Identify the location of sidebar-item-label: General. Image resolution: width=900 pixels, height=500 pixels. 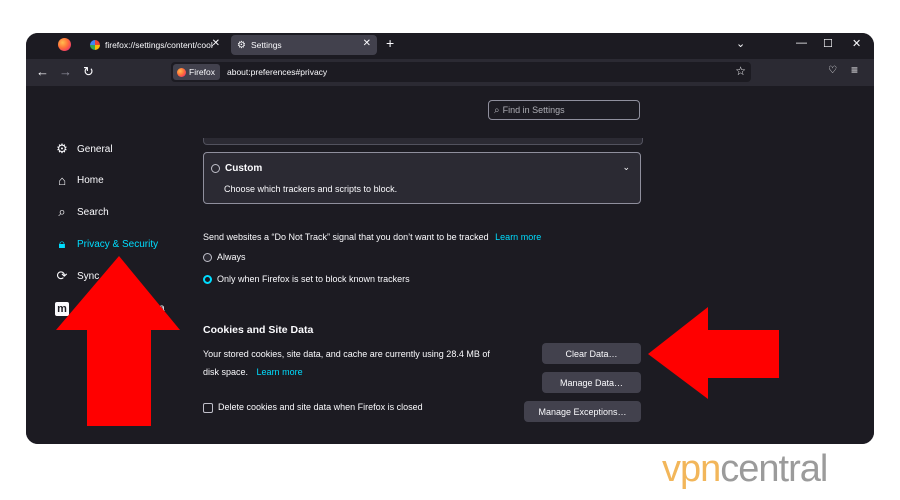
(95, 149).